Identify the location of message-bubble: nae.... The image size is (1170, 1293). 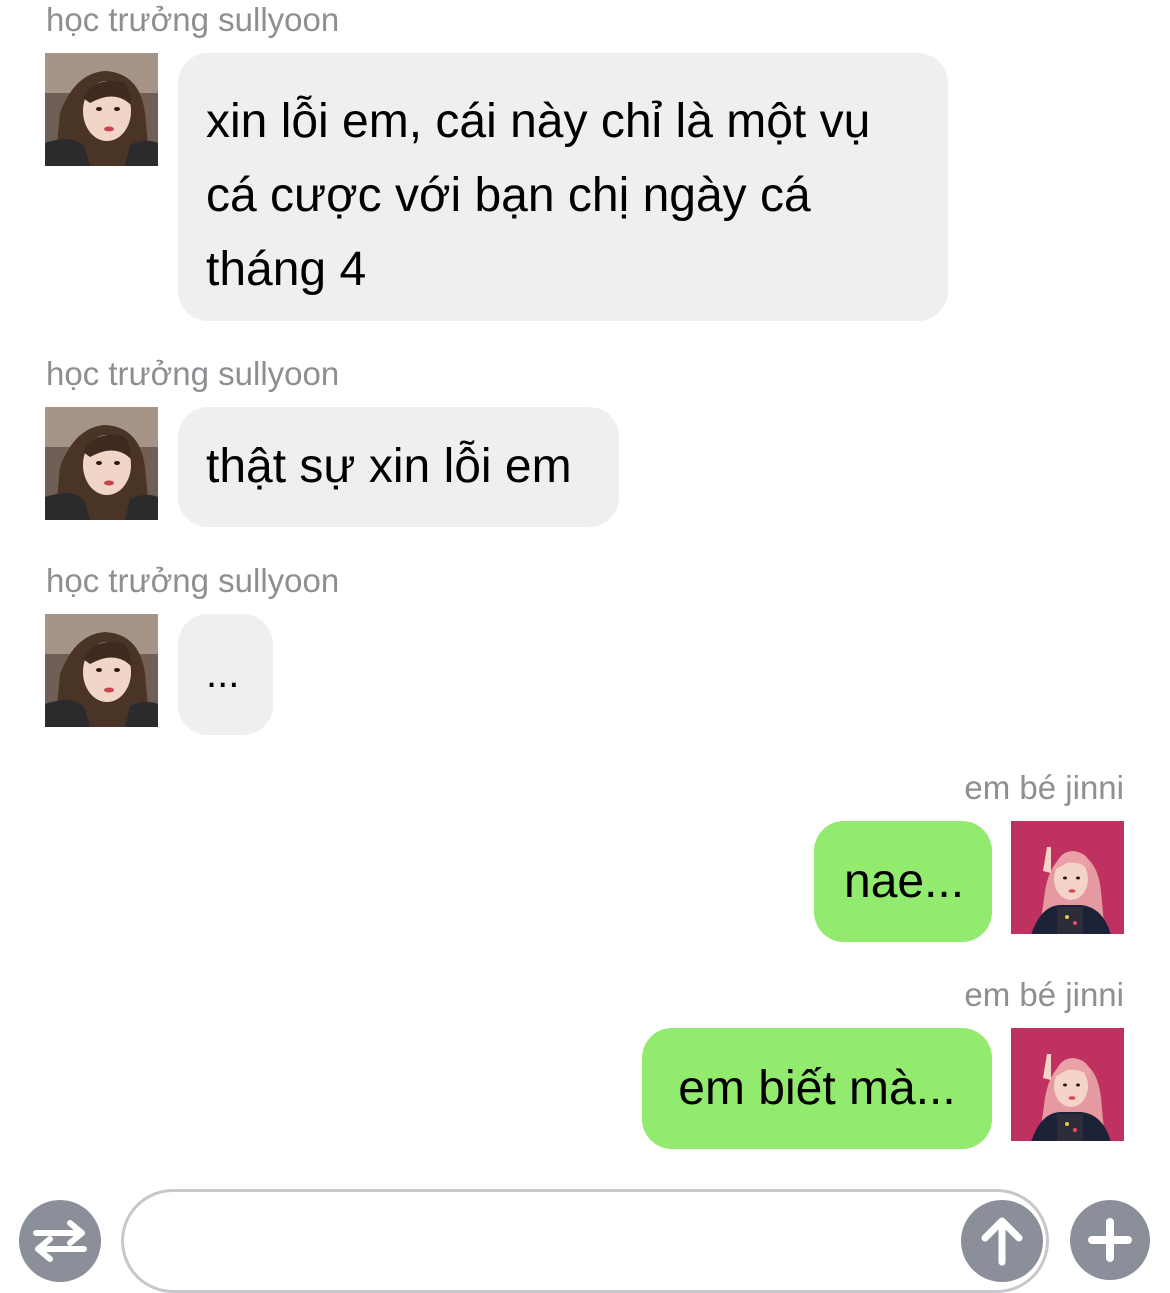
(903, 881).